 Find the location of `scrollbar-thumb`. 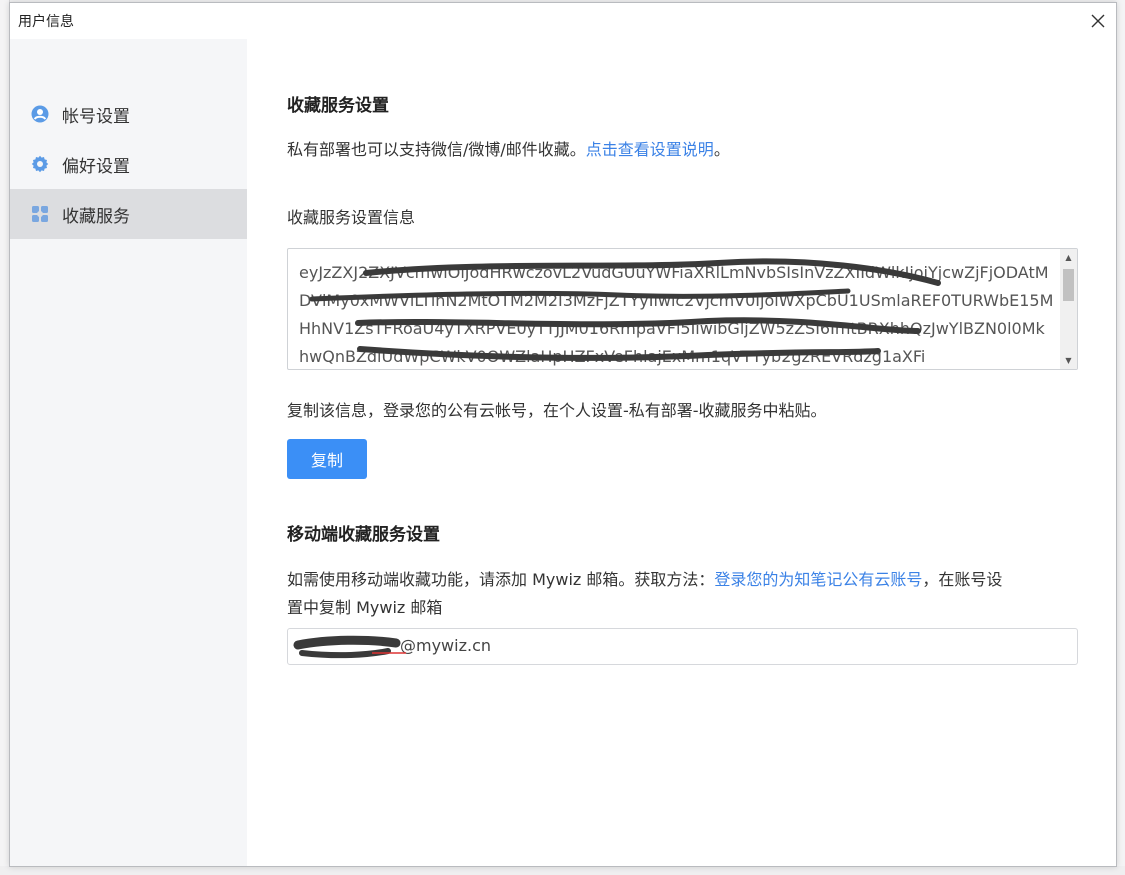

scrollbar-thumb is located at coordinates (1068, 285).